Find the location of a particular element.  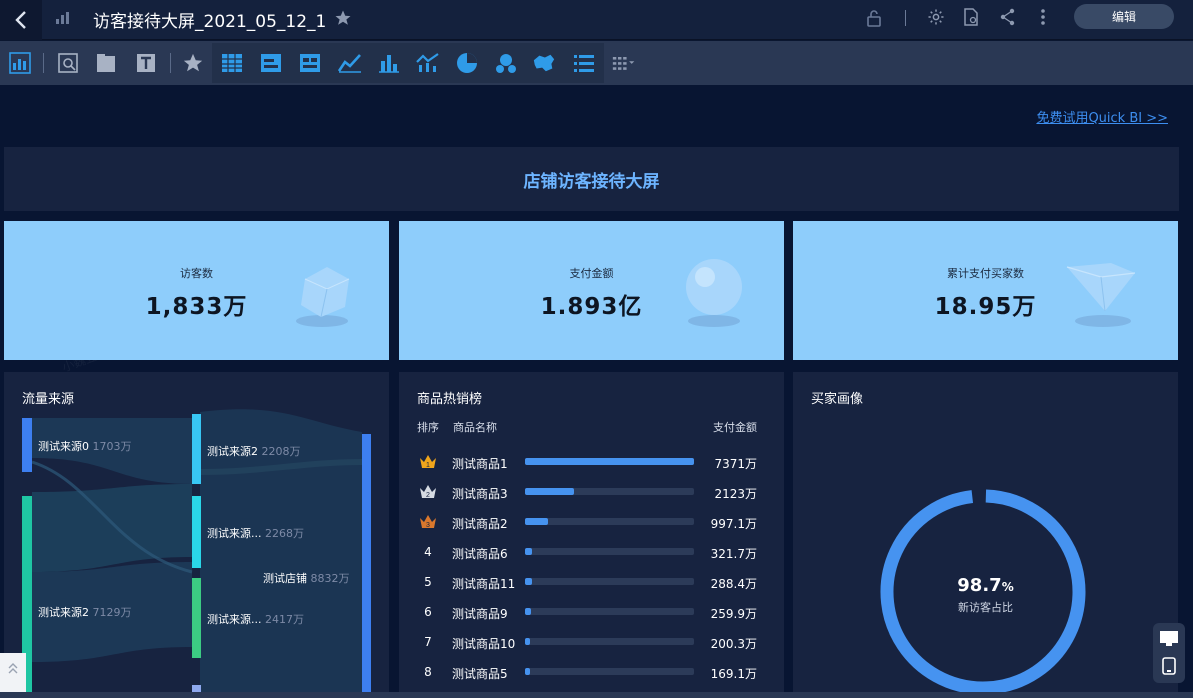

donut-percent: 98.7% is located at coordinates (985, 585).